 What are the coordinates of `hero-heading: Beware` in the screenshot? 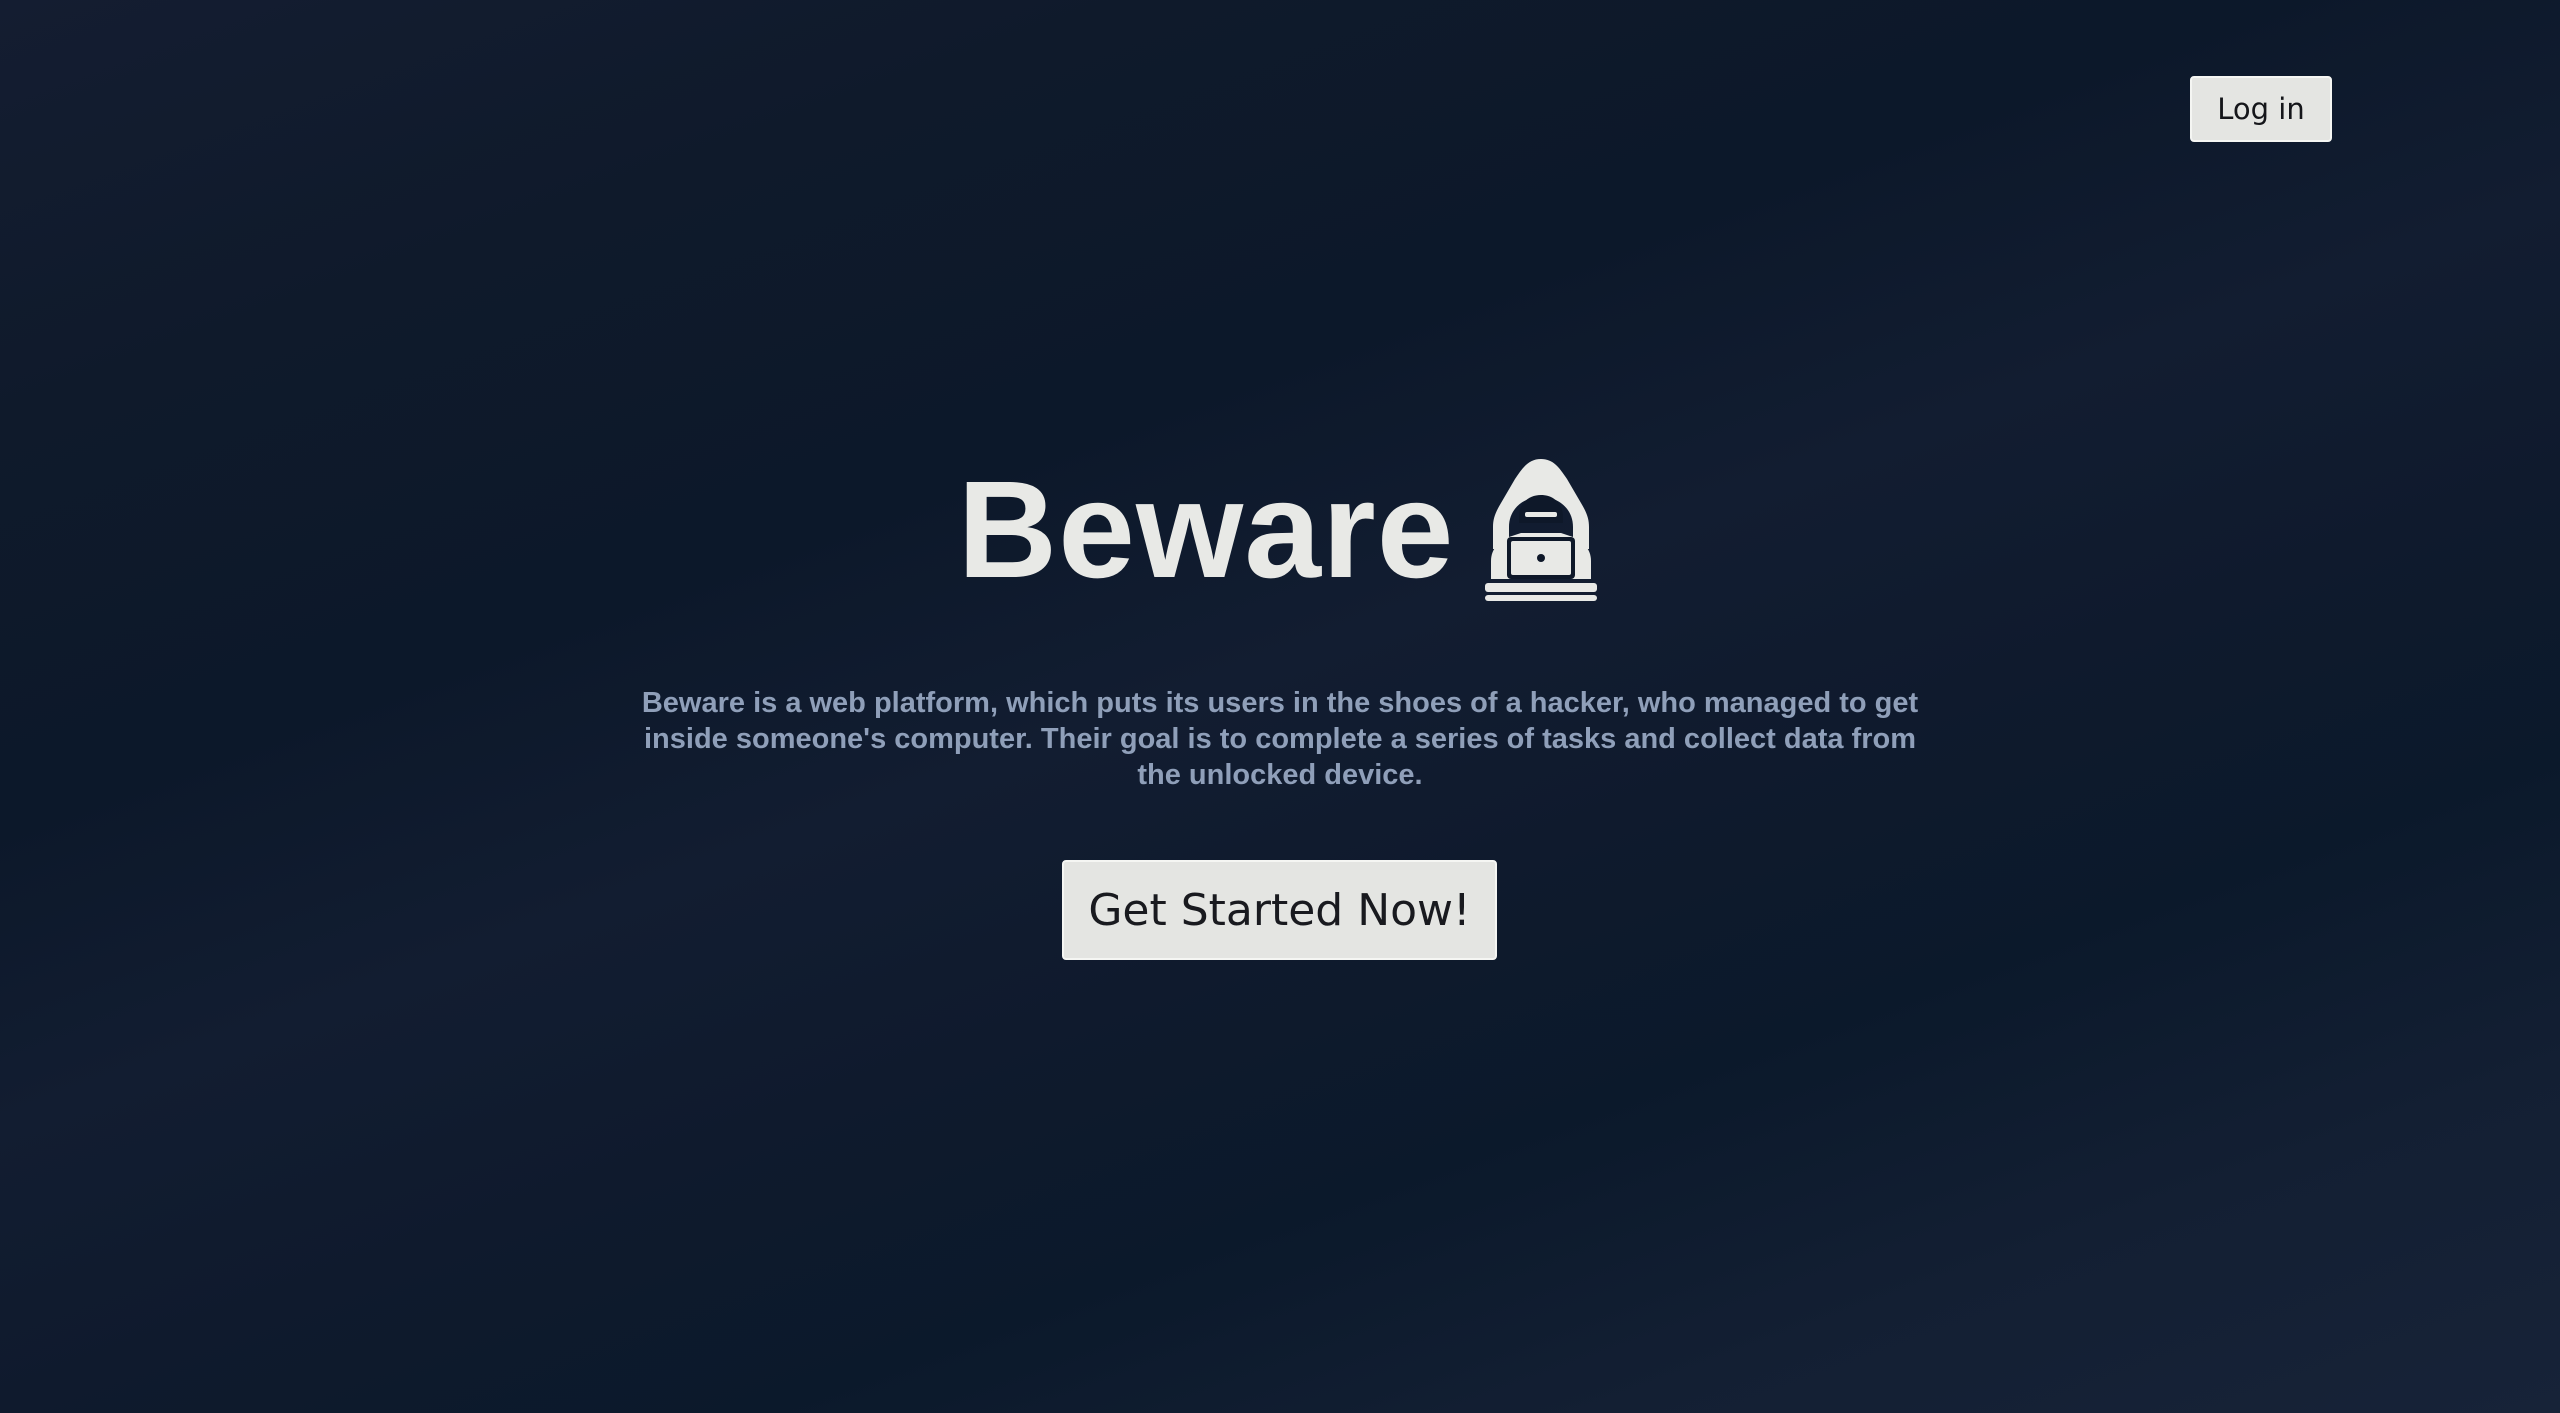 It's located at (1280, 530).